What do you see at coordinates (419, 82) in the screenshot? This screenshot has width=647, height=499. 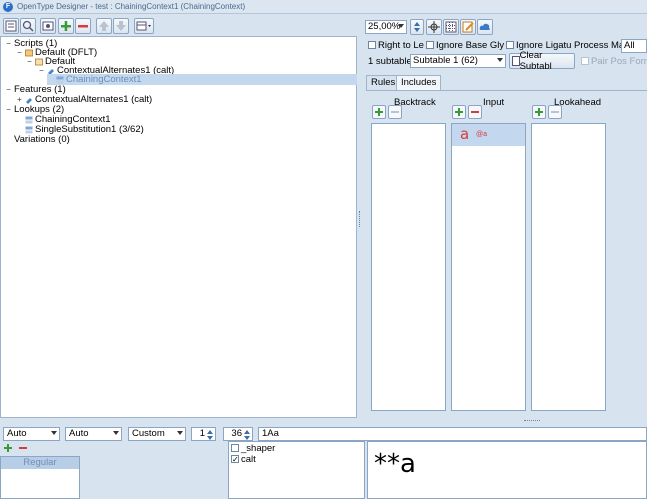 I see `tab-includes: Includes` at bounding box center [419, 82].